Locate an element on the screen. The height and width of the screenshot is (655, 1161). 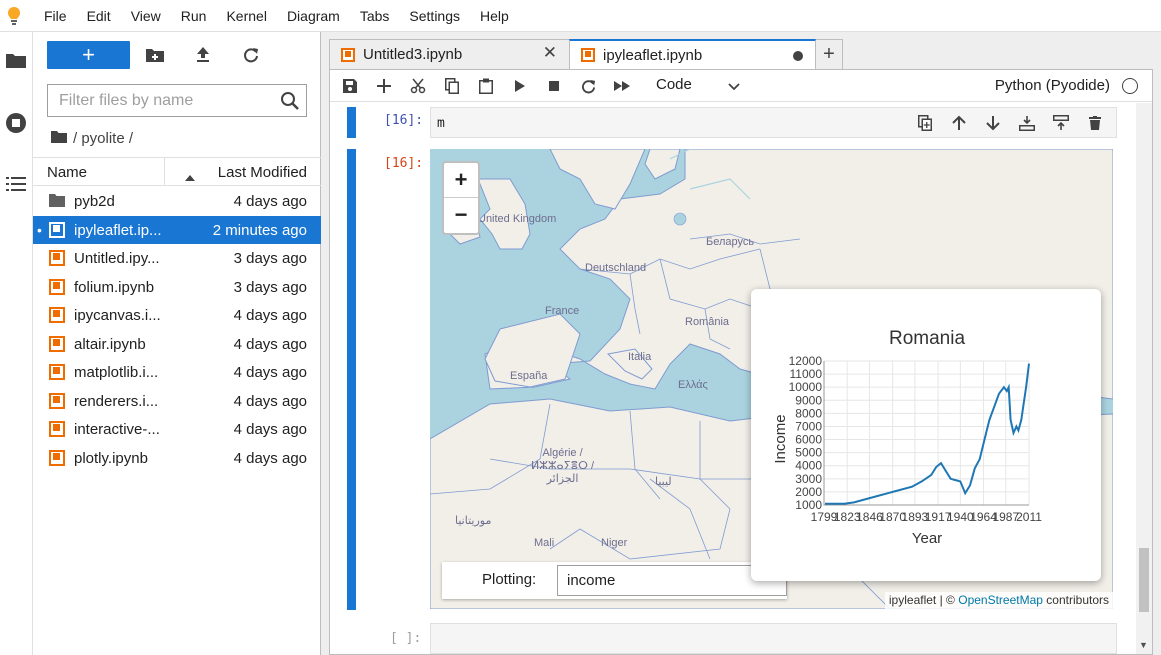
copy-icon is located at coordinates (452, 86).